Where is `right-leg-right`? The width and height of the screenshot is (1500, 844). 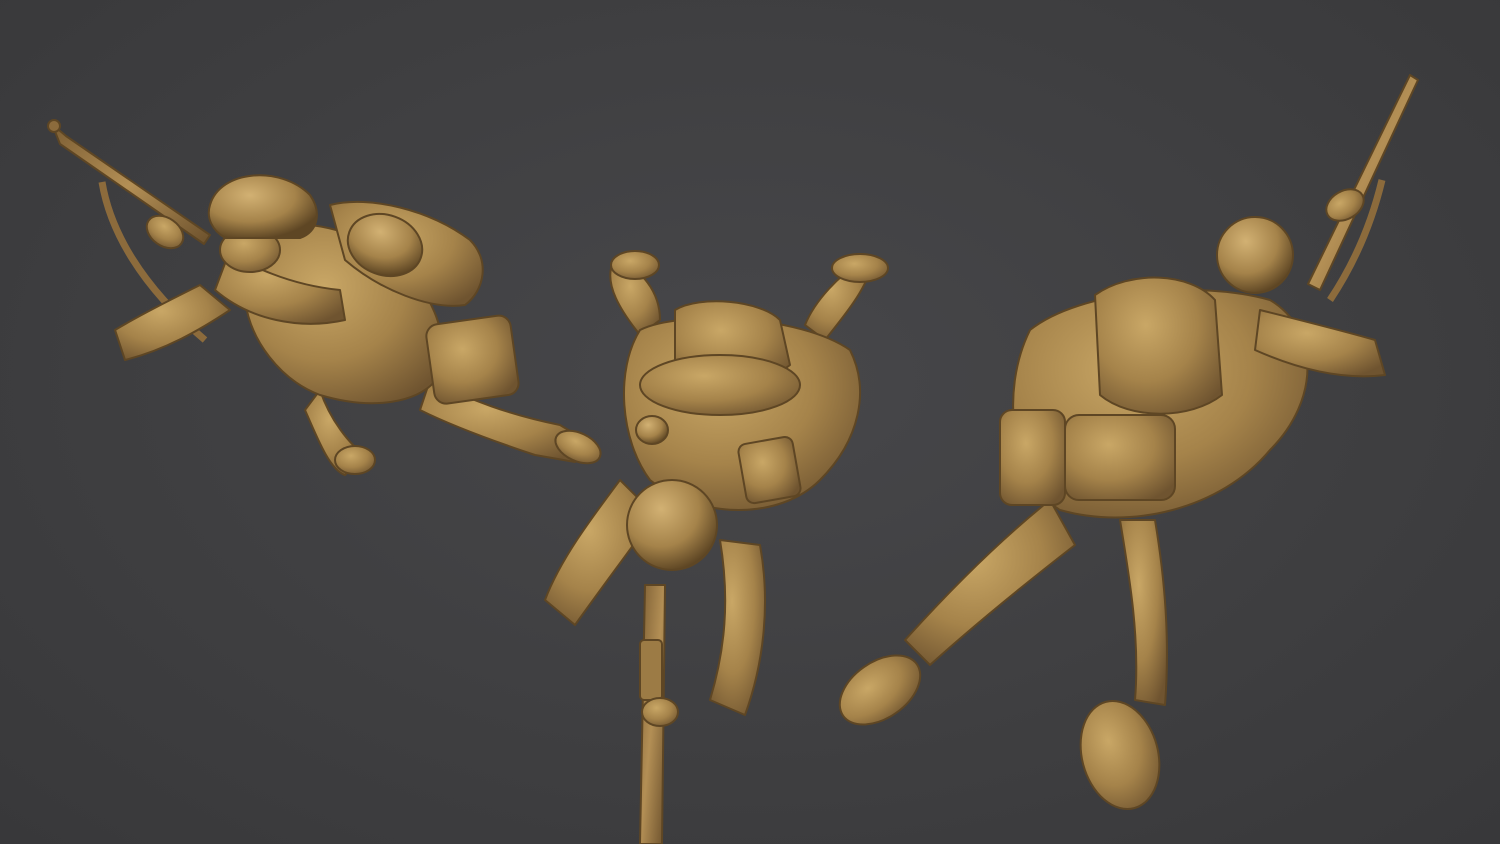
right-leg-right is located at coordinates (1143, 612).